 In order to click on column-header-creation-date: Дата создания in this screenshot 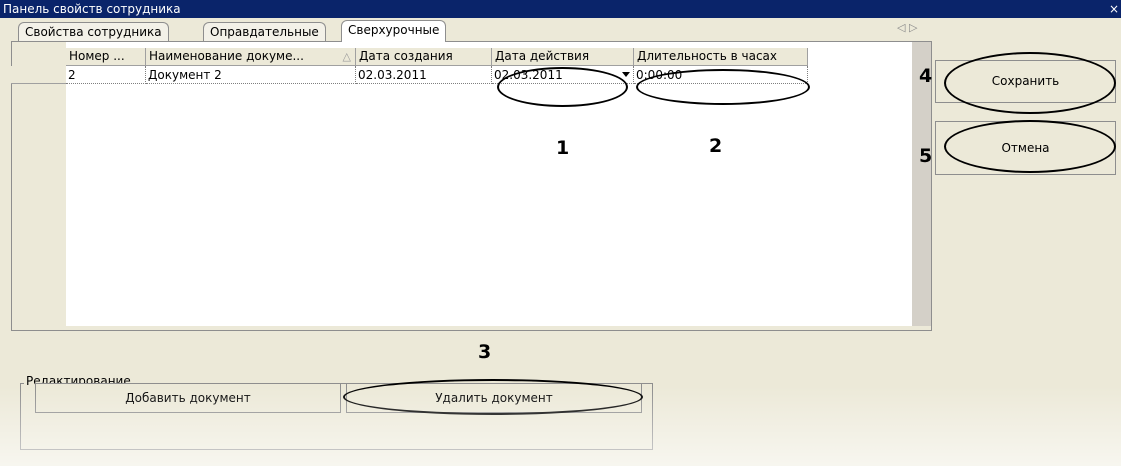, I will do `click(424, 57)`.